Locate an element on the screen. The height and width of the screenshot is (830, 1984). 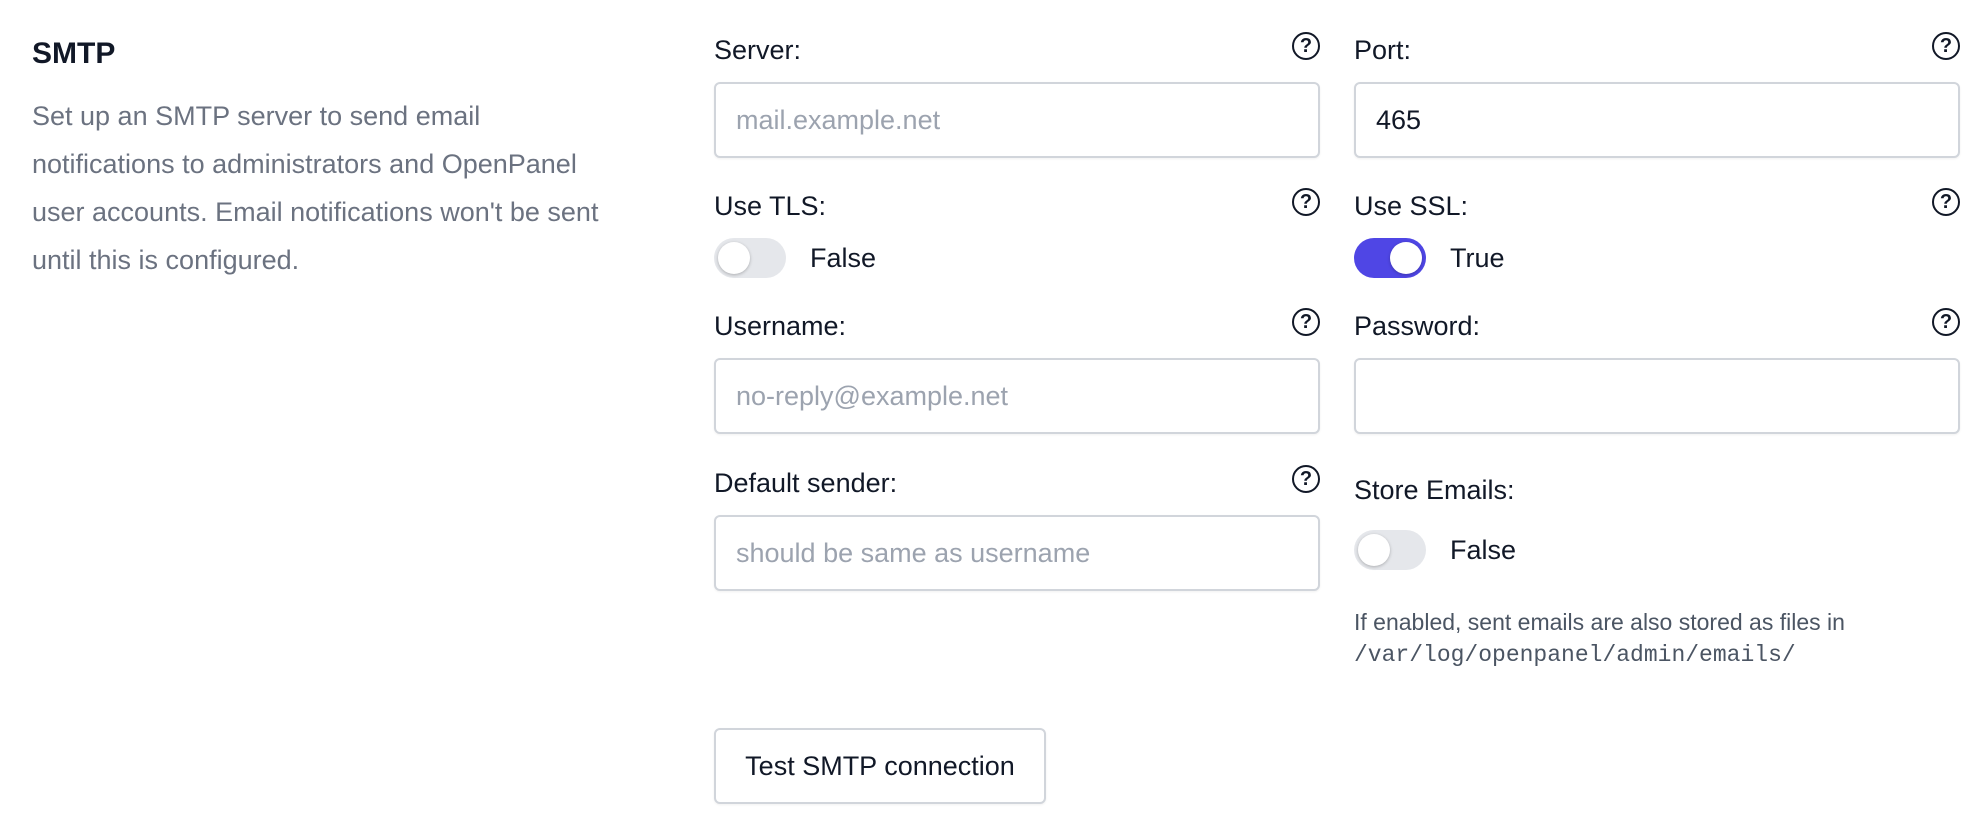
password-field: Password: ? is located at coordinates (1657, 373).